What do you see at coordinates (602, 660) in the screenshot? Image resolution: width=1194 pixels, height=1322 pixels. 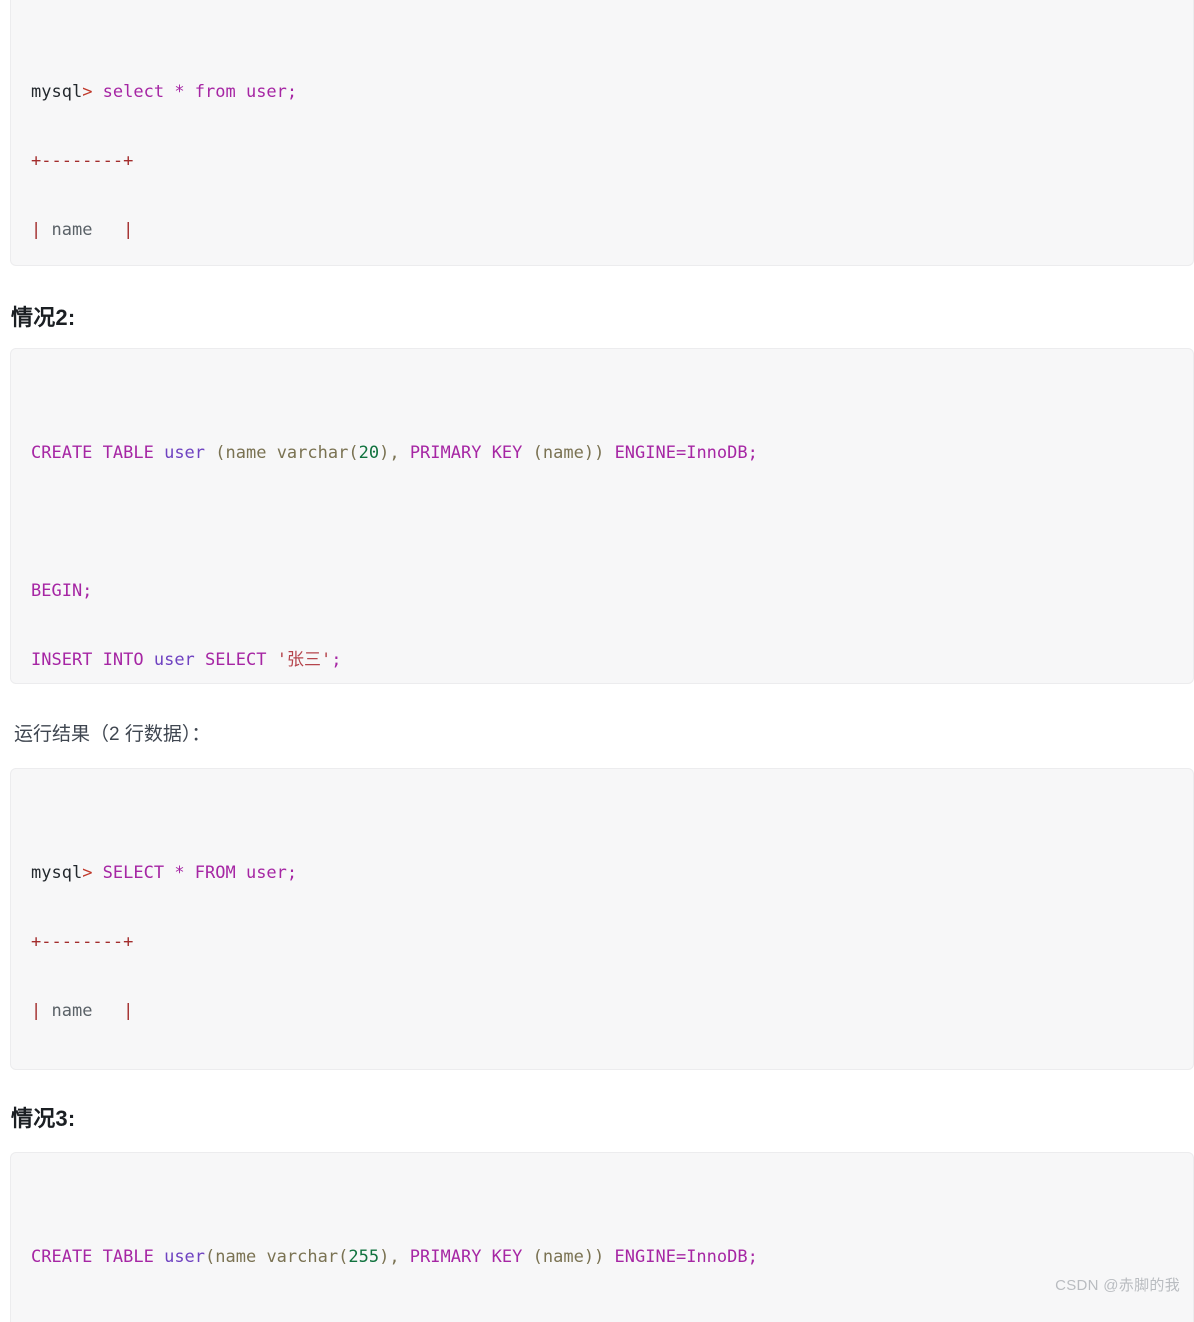 I see `code-line: INSERT INTO user SELECT '张三';` at bounding box center [602, 660].